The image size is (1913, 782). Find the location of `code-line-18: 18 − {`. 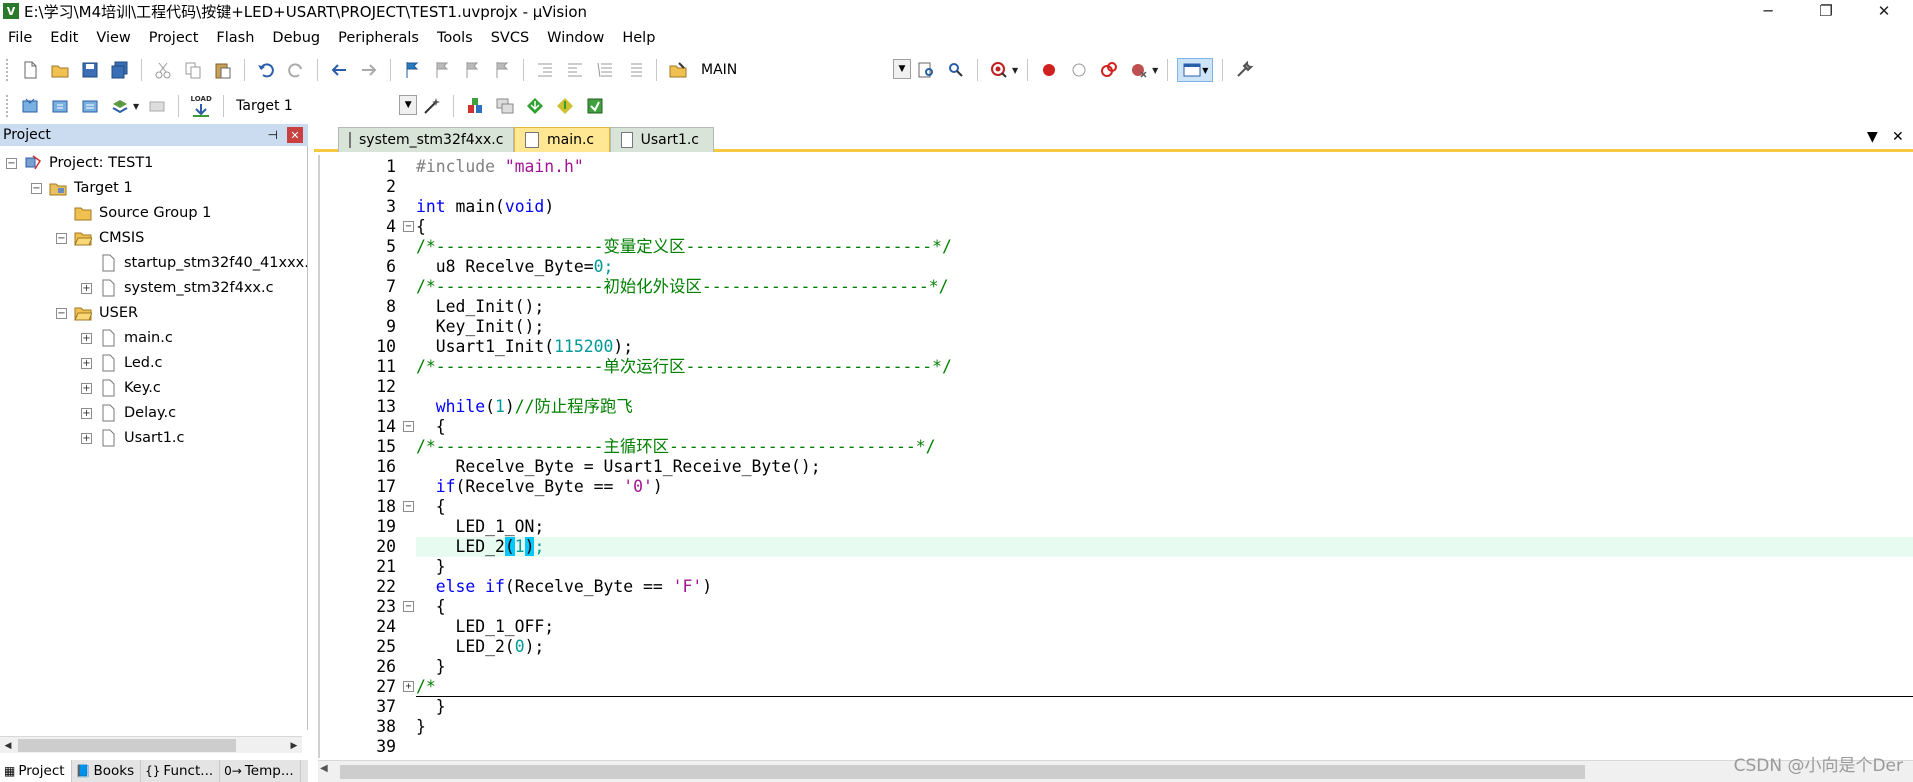

code-line-18: 18 − { is located at coordinates (1116, 507).